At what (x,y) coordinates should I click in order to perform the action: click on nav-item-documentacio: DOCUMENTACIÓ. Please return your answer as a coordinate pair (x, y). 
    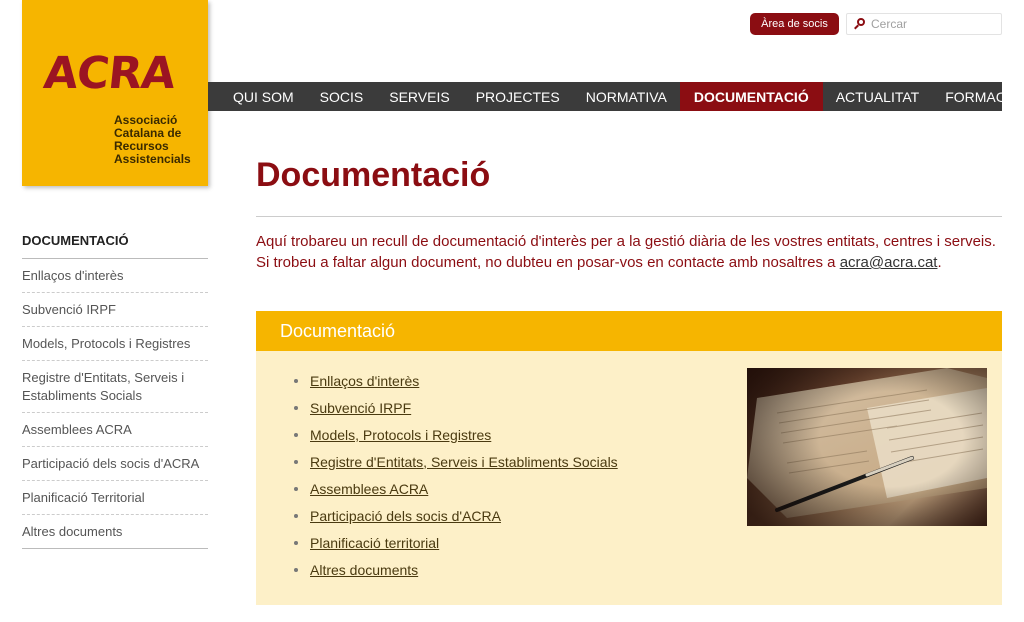
    Looking at the image, I should click on (751, 96).